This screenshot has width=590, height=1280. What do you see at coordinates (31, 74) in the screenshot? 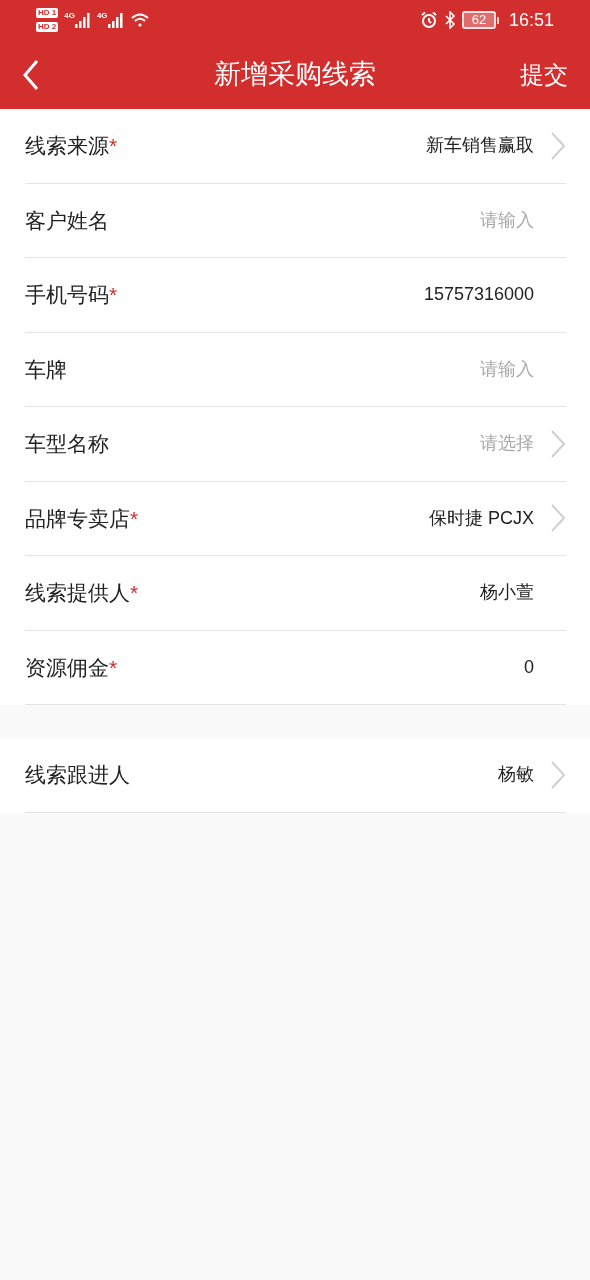
I see `back-icon` at bounding box center [31, 74].